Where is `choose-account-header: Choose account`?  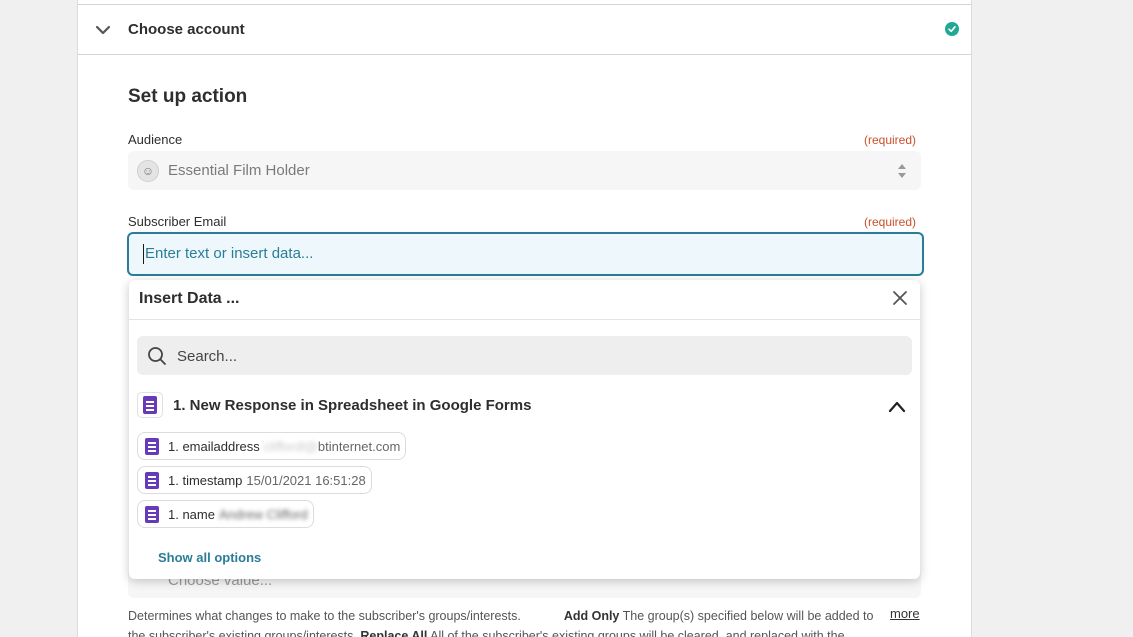
choose-account-header: Choose account is located at coordinates (524, 29).